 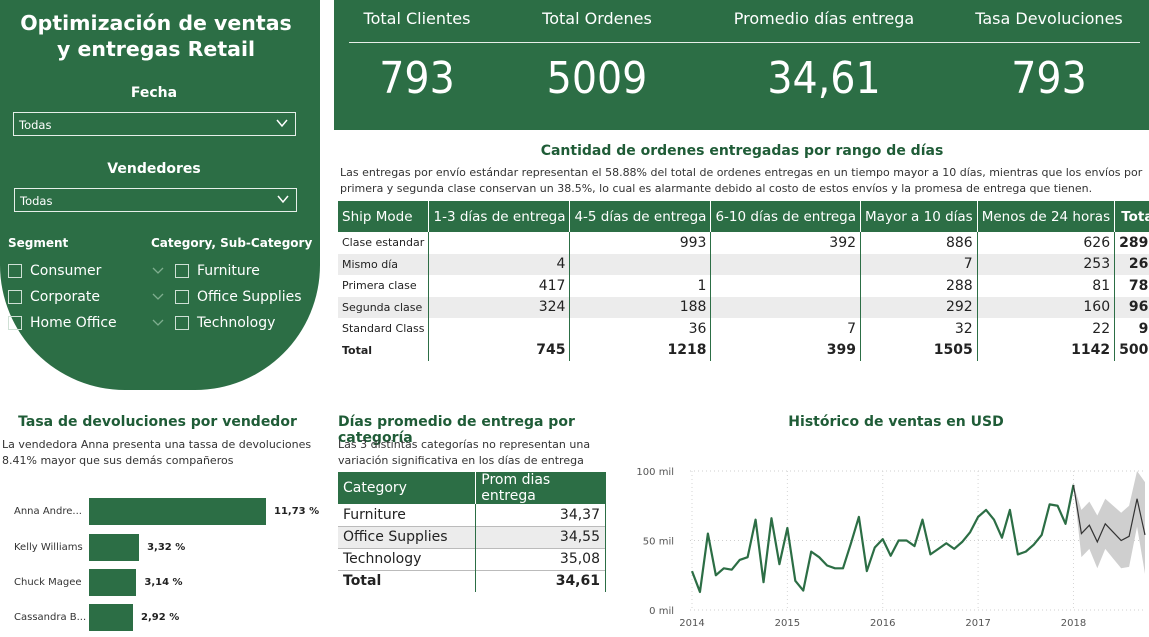 I want to click on fecha-label: Fecha, so click(x=154, y=93).